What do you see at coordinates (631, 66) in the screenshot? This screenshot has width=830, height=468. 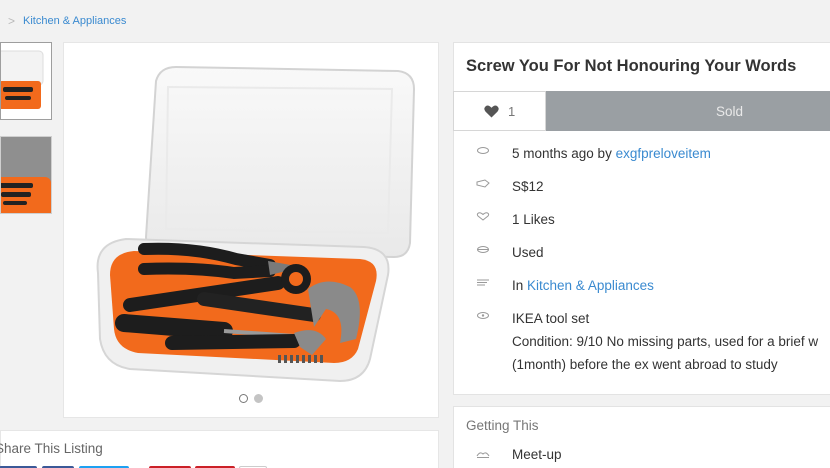 I see `listing-title: Screw You For Not Honouring Your Words` at bounding box center [631, 66].